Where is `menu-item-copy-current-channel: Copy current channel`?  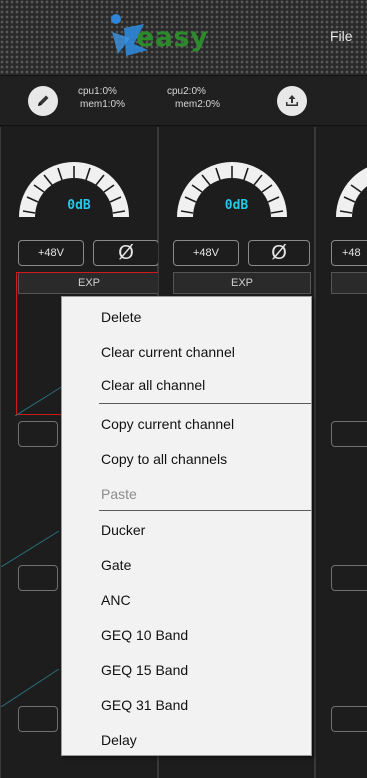
menu-item-copy-current-channel: Copy current channel is located at coordinates (186, 424).